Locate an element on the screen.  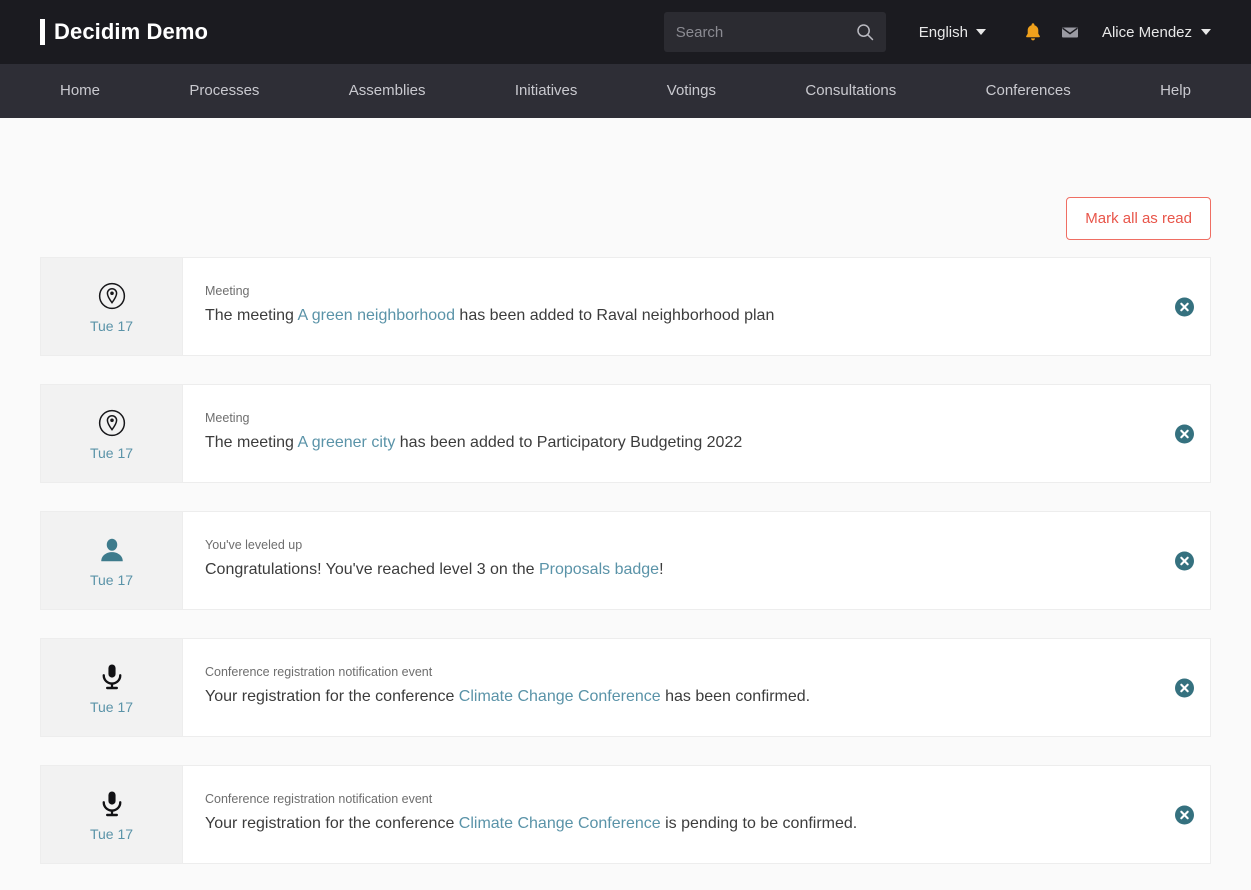
nav-link: Votings is located at coordinates (691, 90).